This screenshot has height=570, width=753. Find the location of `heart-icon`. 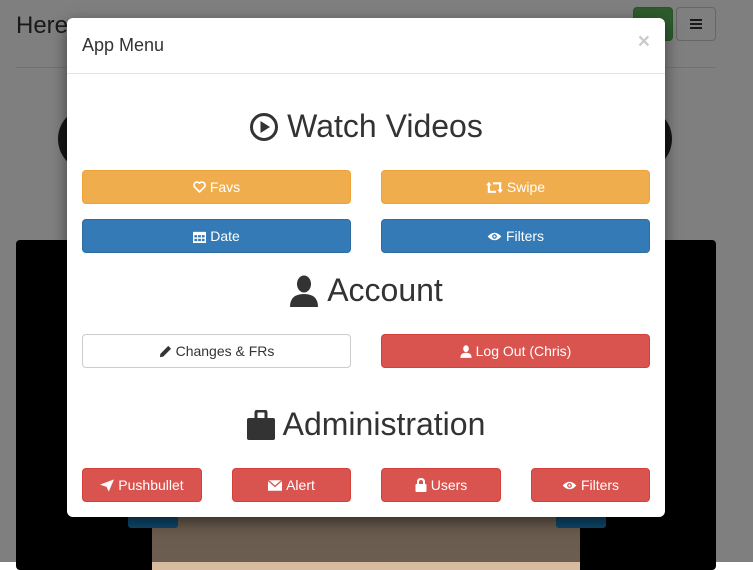

heart-icon is located at coordinates (199, 187).